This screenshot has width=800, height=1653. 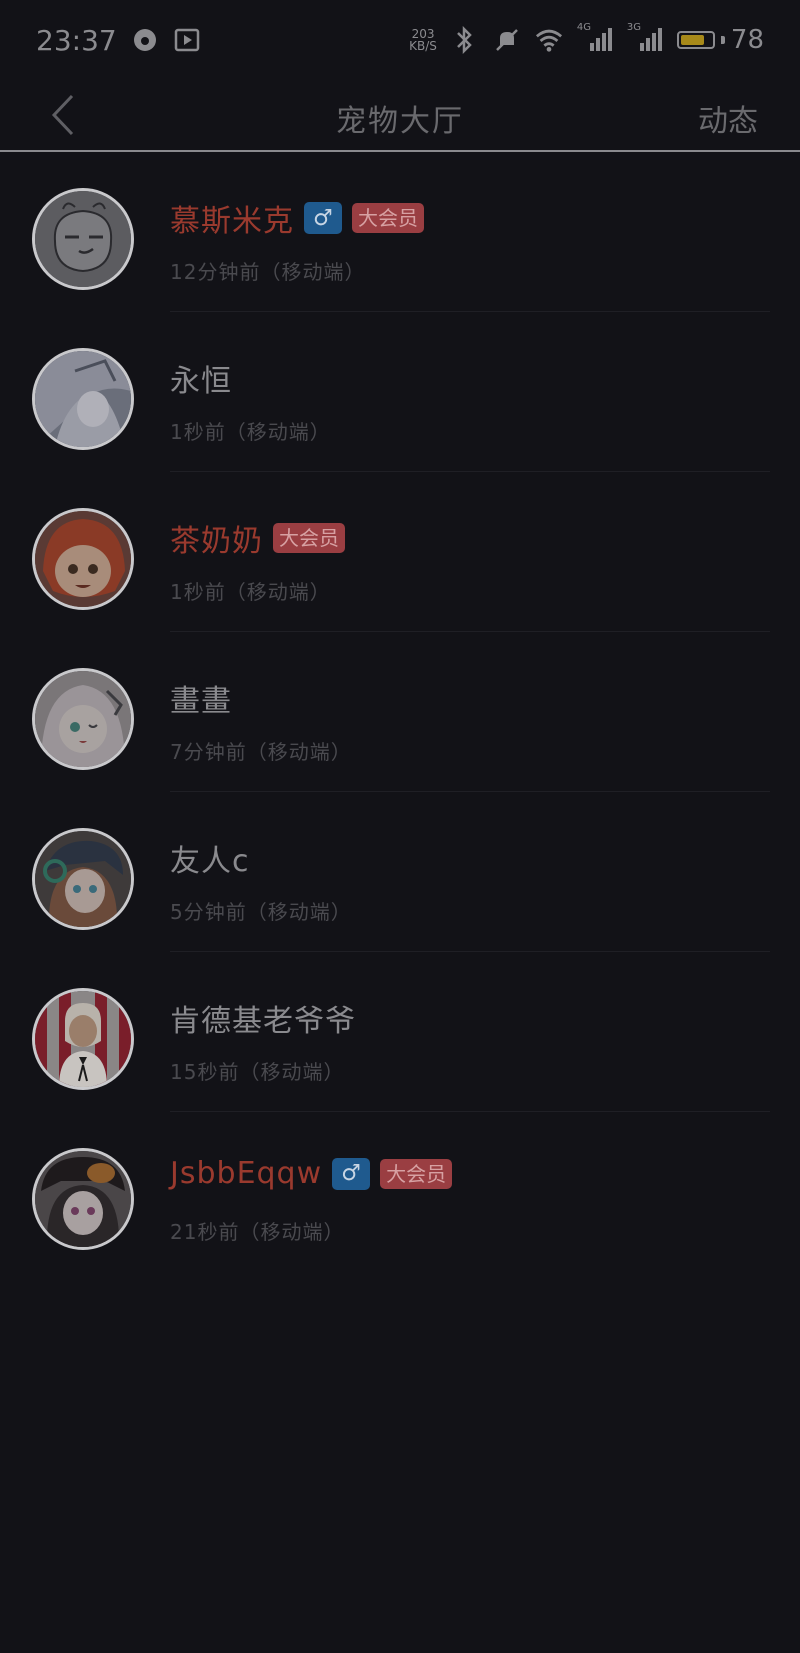 What do you see at coordinates (728, 118) in the screenshot?
I see `moments-button: 动态` at bounding box center [728, 118].